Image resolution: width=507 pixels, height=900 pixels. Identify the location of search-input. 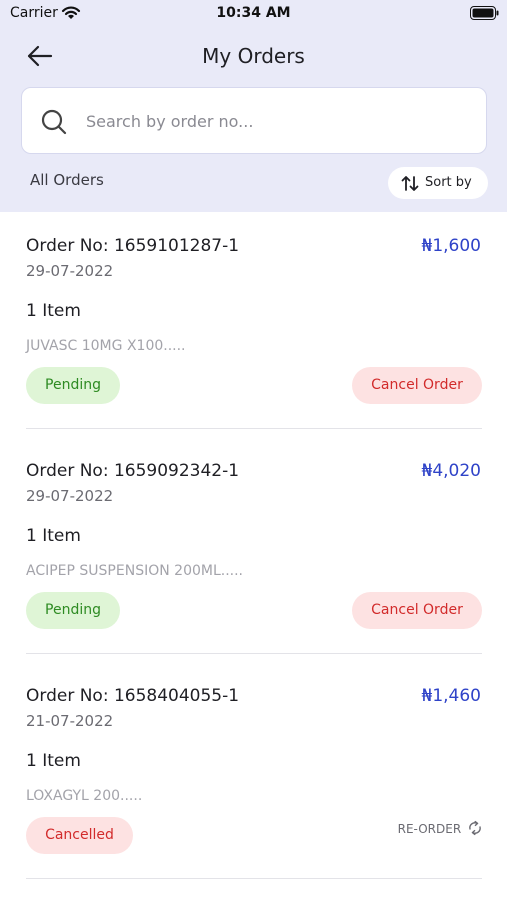
(276, 121).